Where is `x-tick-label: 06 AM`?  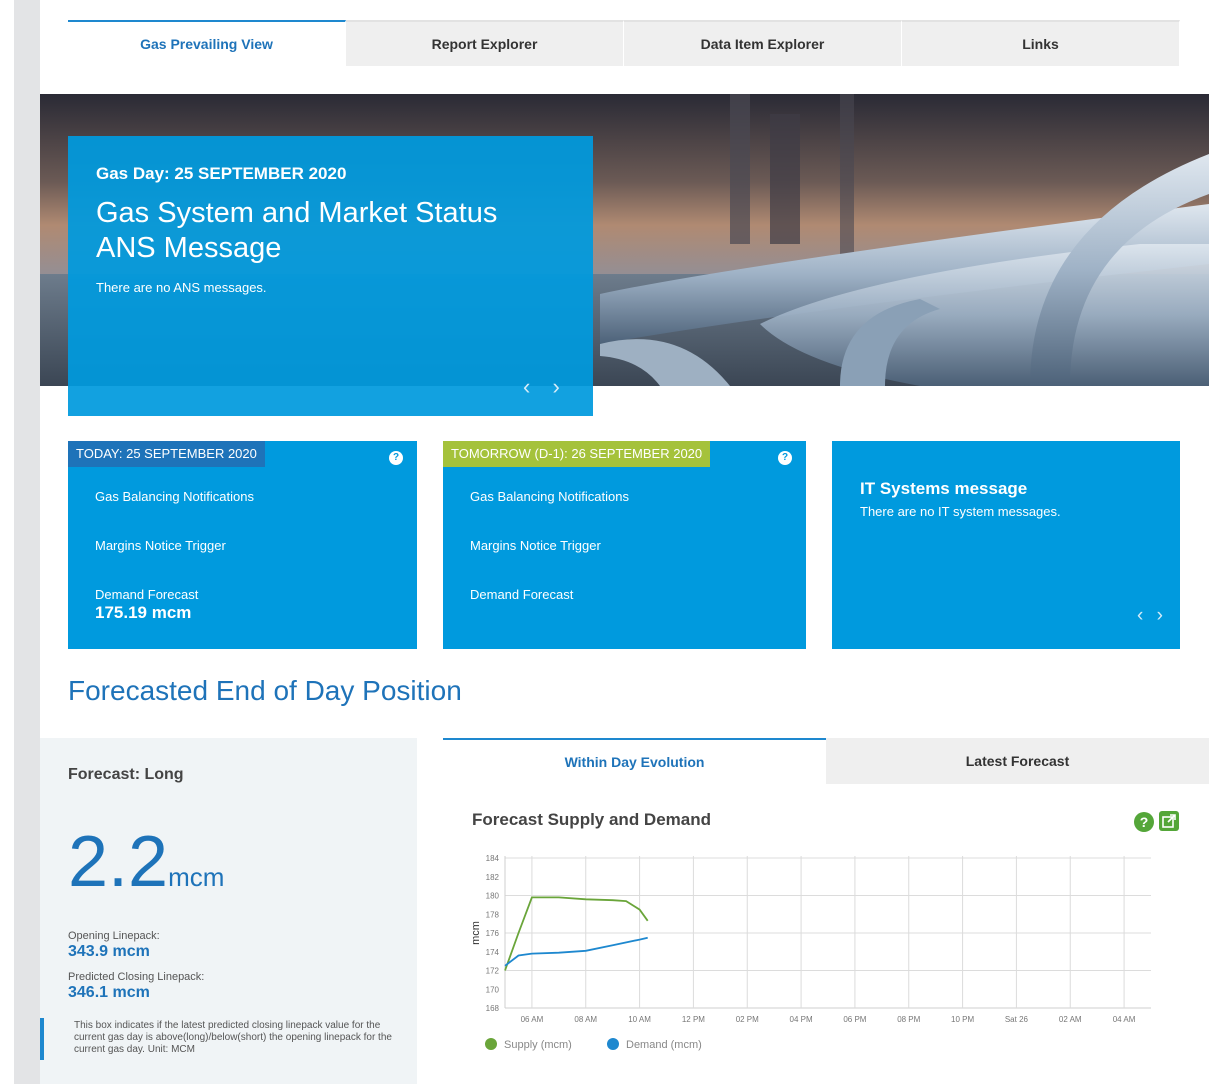 x-tick-label: 06 AM is located at coordinates (532, 1019).